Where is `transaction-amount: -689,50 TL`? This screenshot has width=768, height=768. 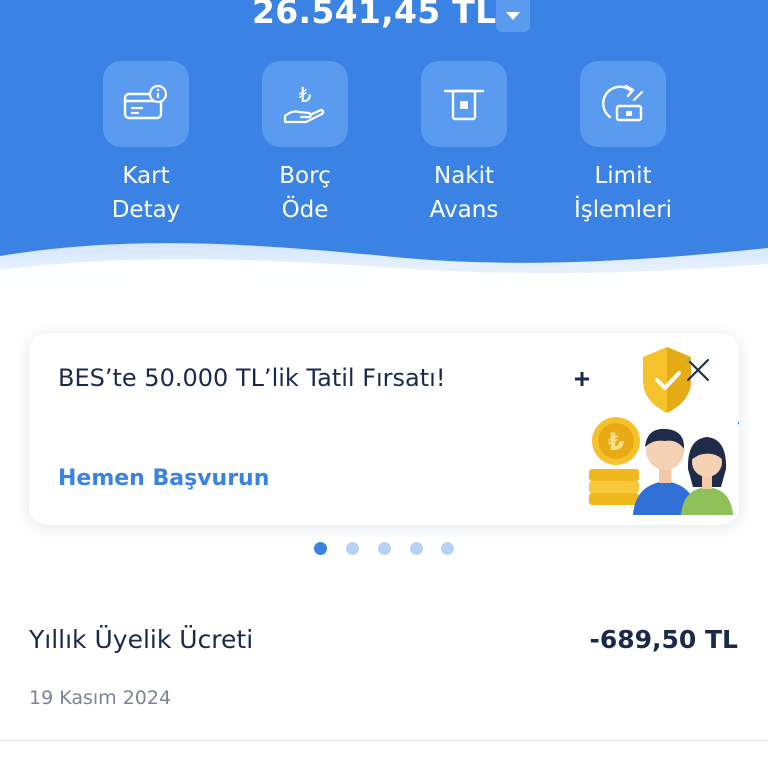
transaction-amount: -689,50 TL is located at coordinates (663, 639).